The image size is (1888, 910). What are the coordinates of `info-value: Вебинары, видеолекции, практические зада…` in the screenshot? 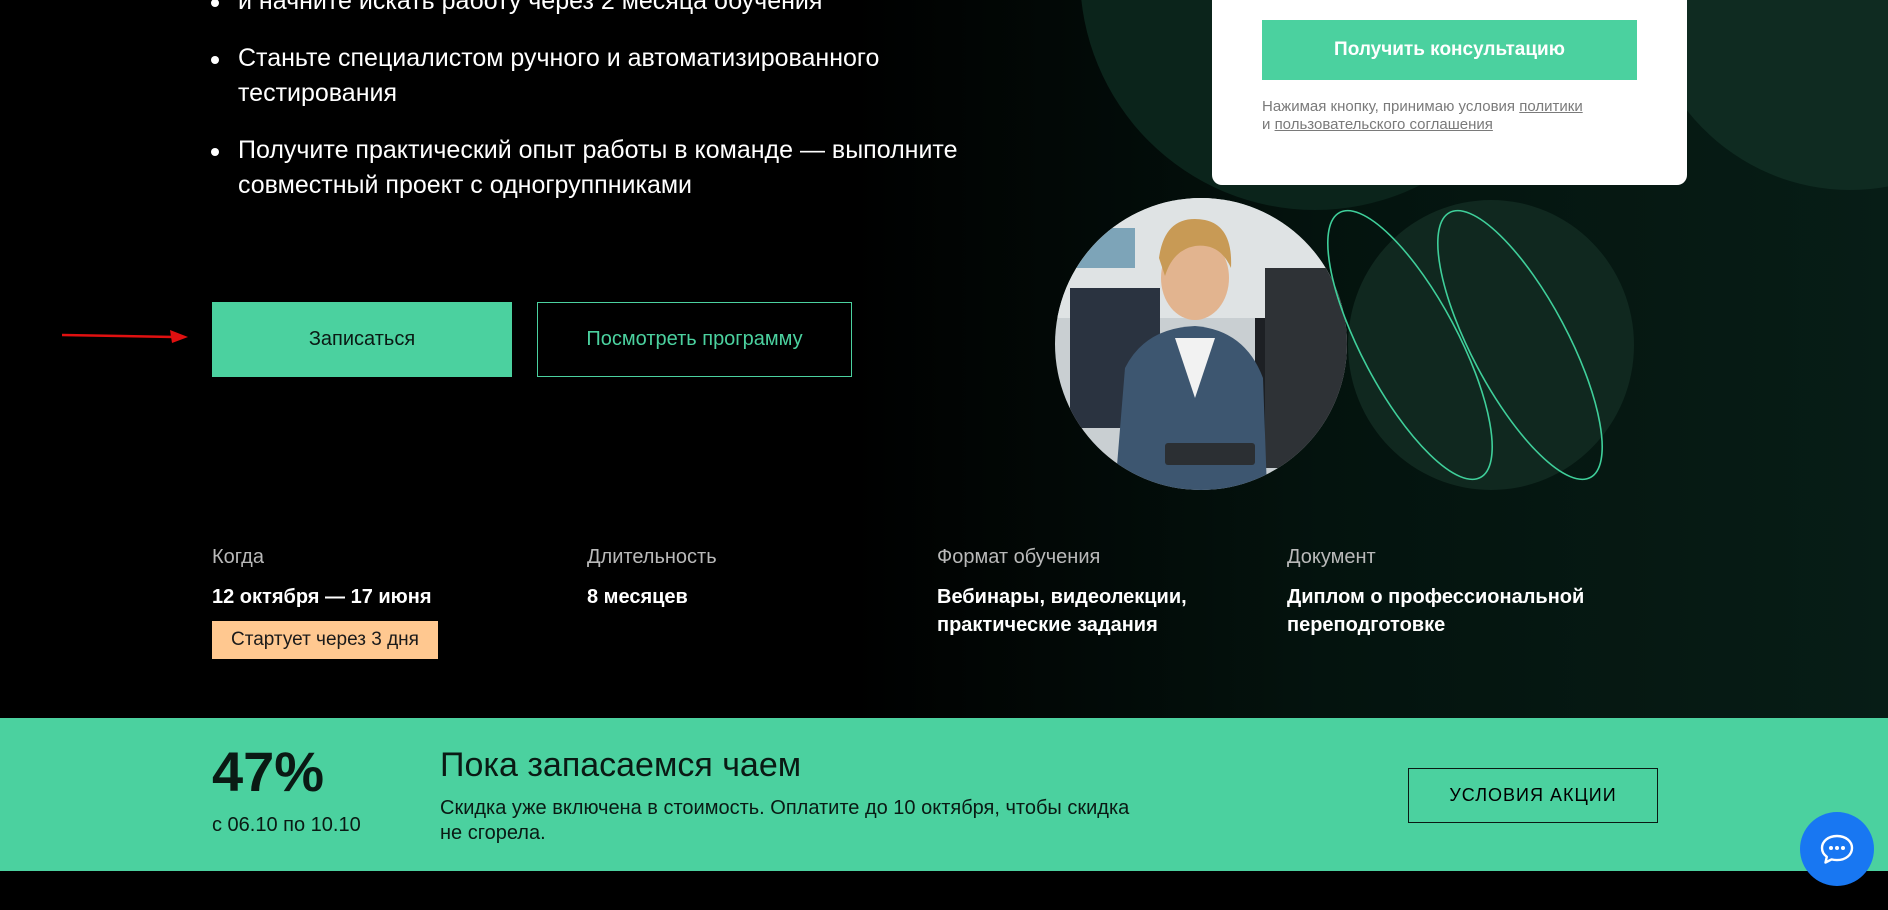 It's located at (1062, 611).